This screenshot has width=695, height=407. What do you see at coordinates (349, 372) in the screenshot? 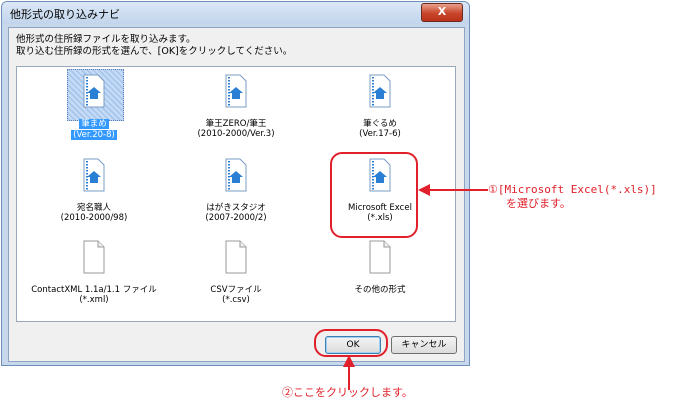
I see `arrow-to-ok-icon` at bounding box center [349, 372].